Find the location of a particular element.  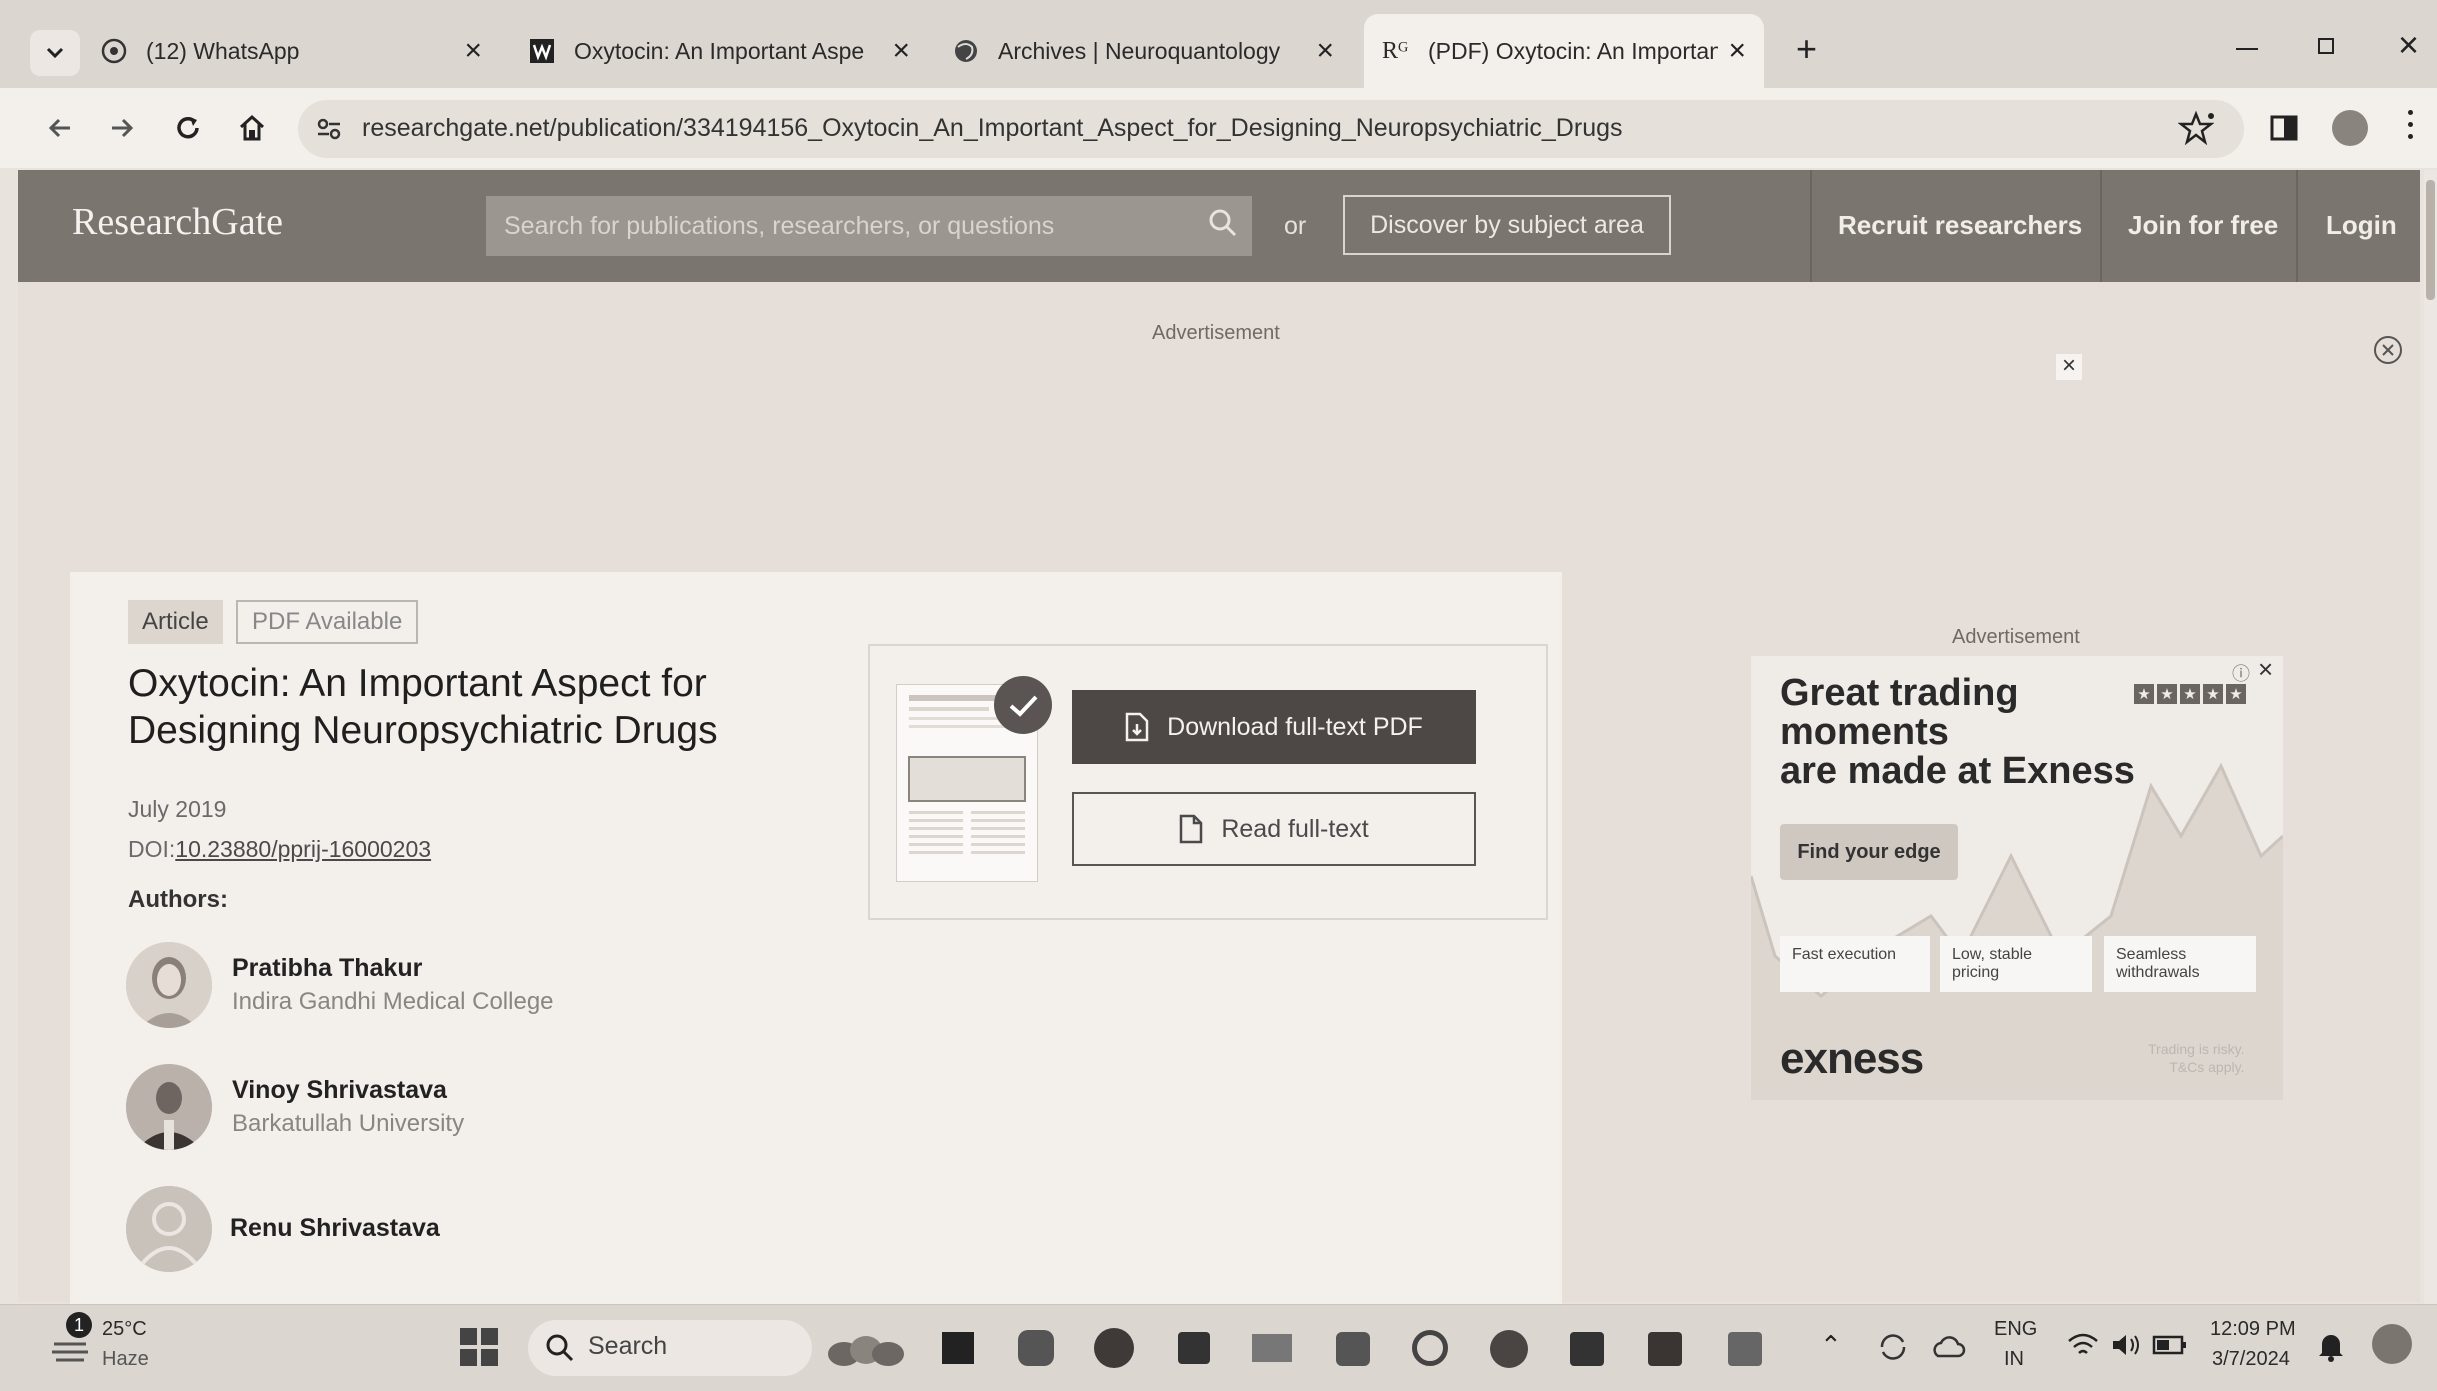

search-icon is located at coordinates (1223, 223).